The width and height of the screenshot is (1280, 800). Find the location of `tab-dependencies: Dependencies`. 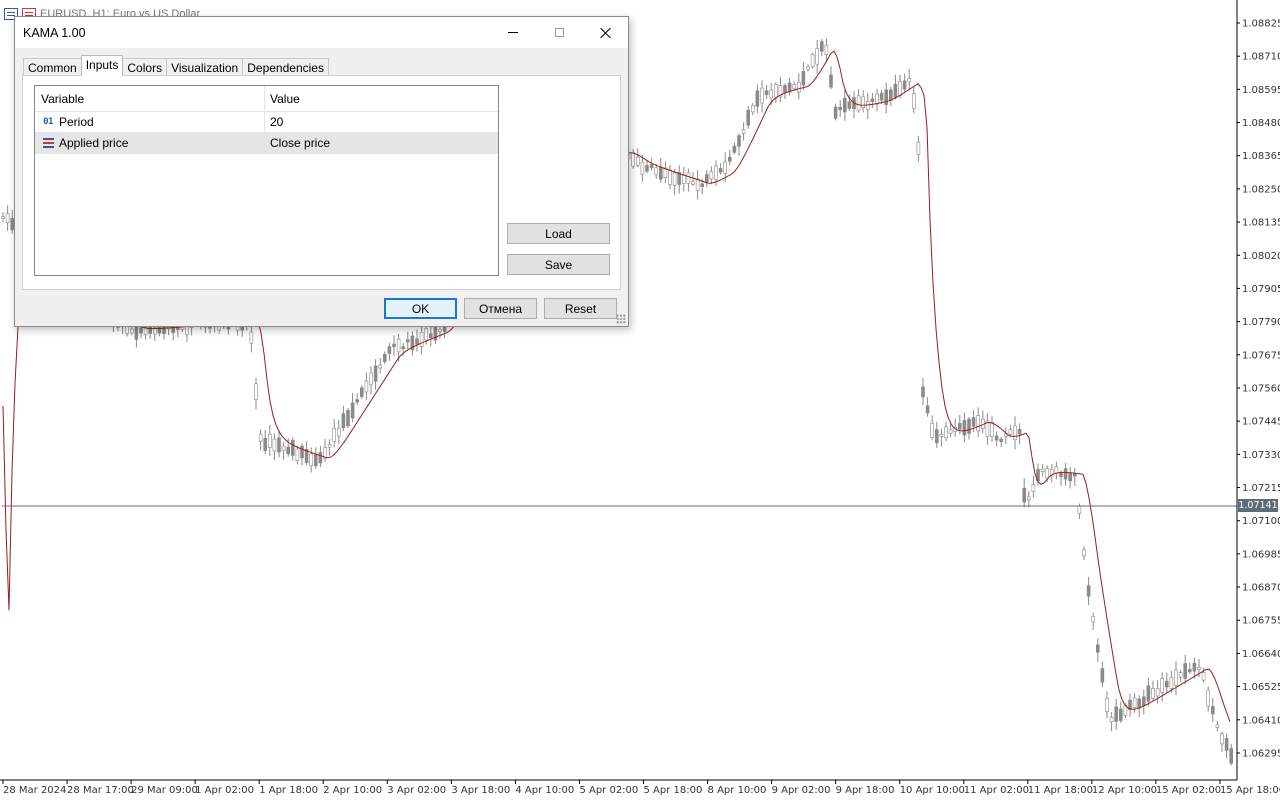

tab-dependencies: Dependencies is located at coordinates (285, 67).